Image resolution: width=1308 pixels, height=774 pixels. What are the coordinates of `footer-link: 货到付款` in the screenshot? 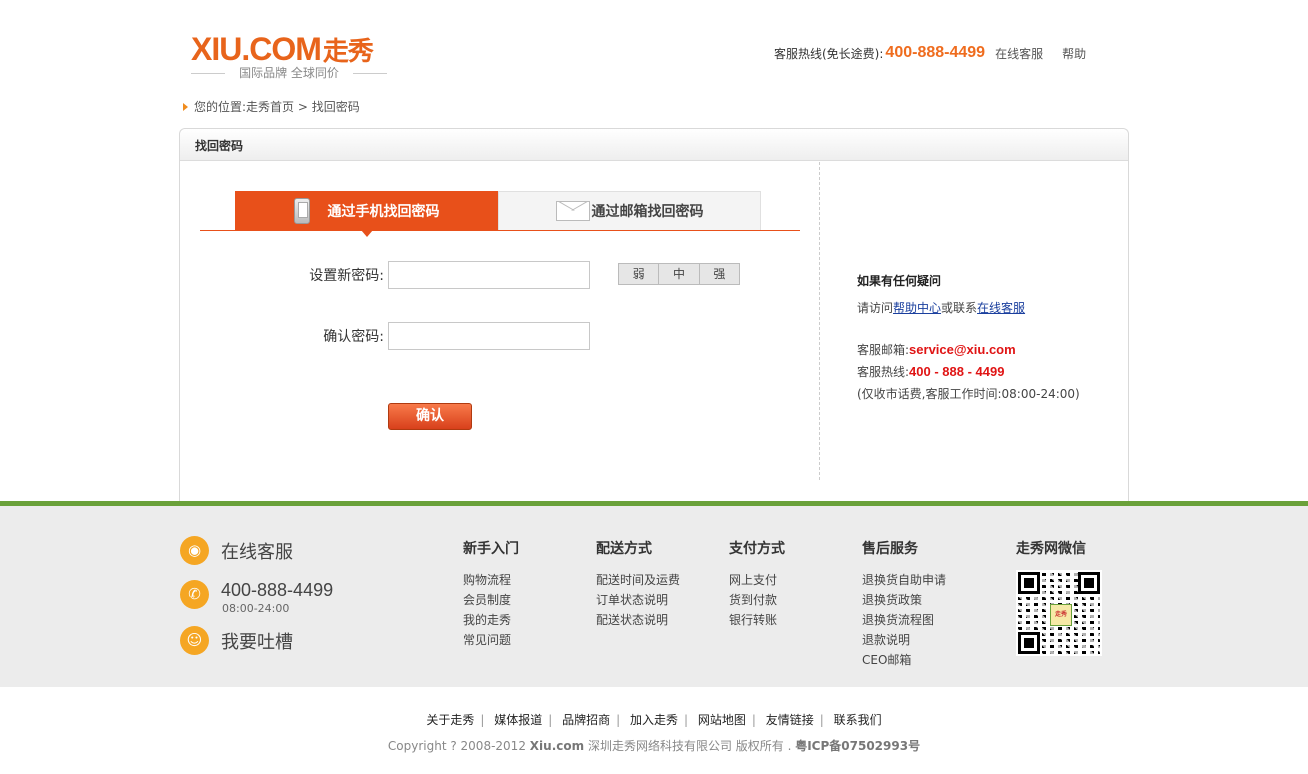 It's located at (757, 600).